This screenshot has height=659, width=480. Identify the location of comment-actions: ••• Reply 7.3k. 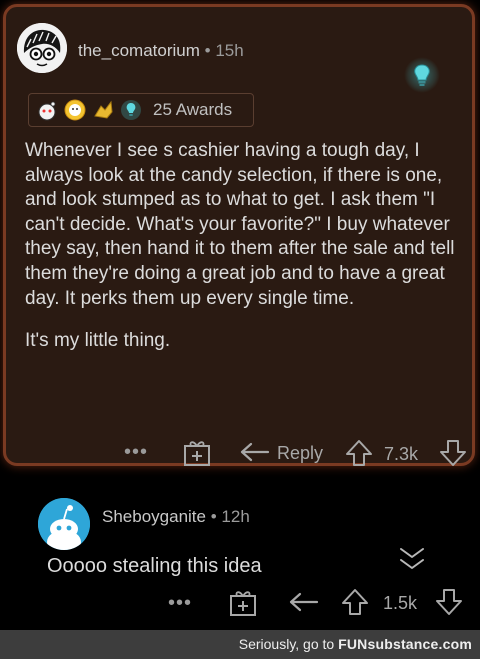
(242, 454).